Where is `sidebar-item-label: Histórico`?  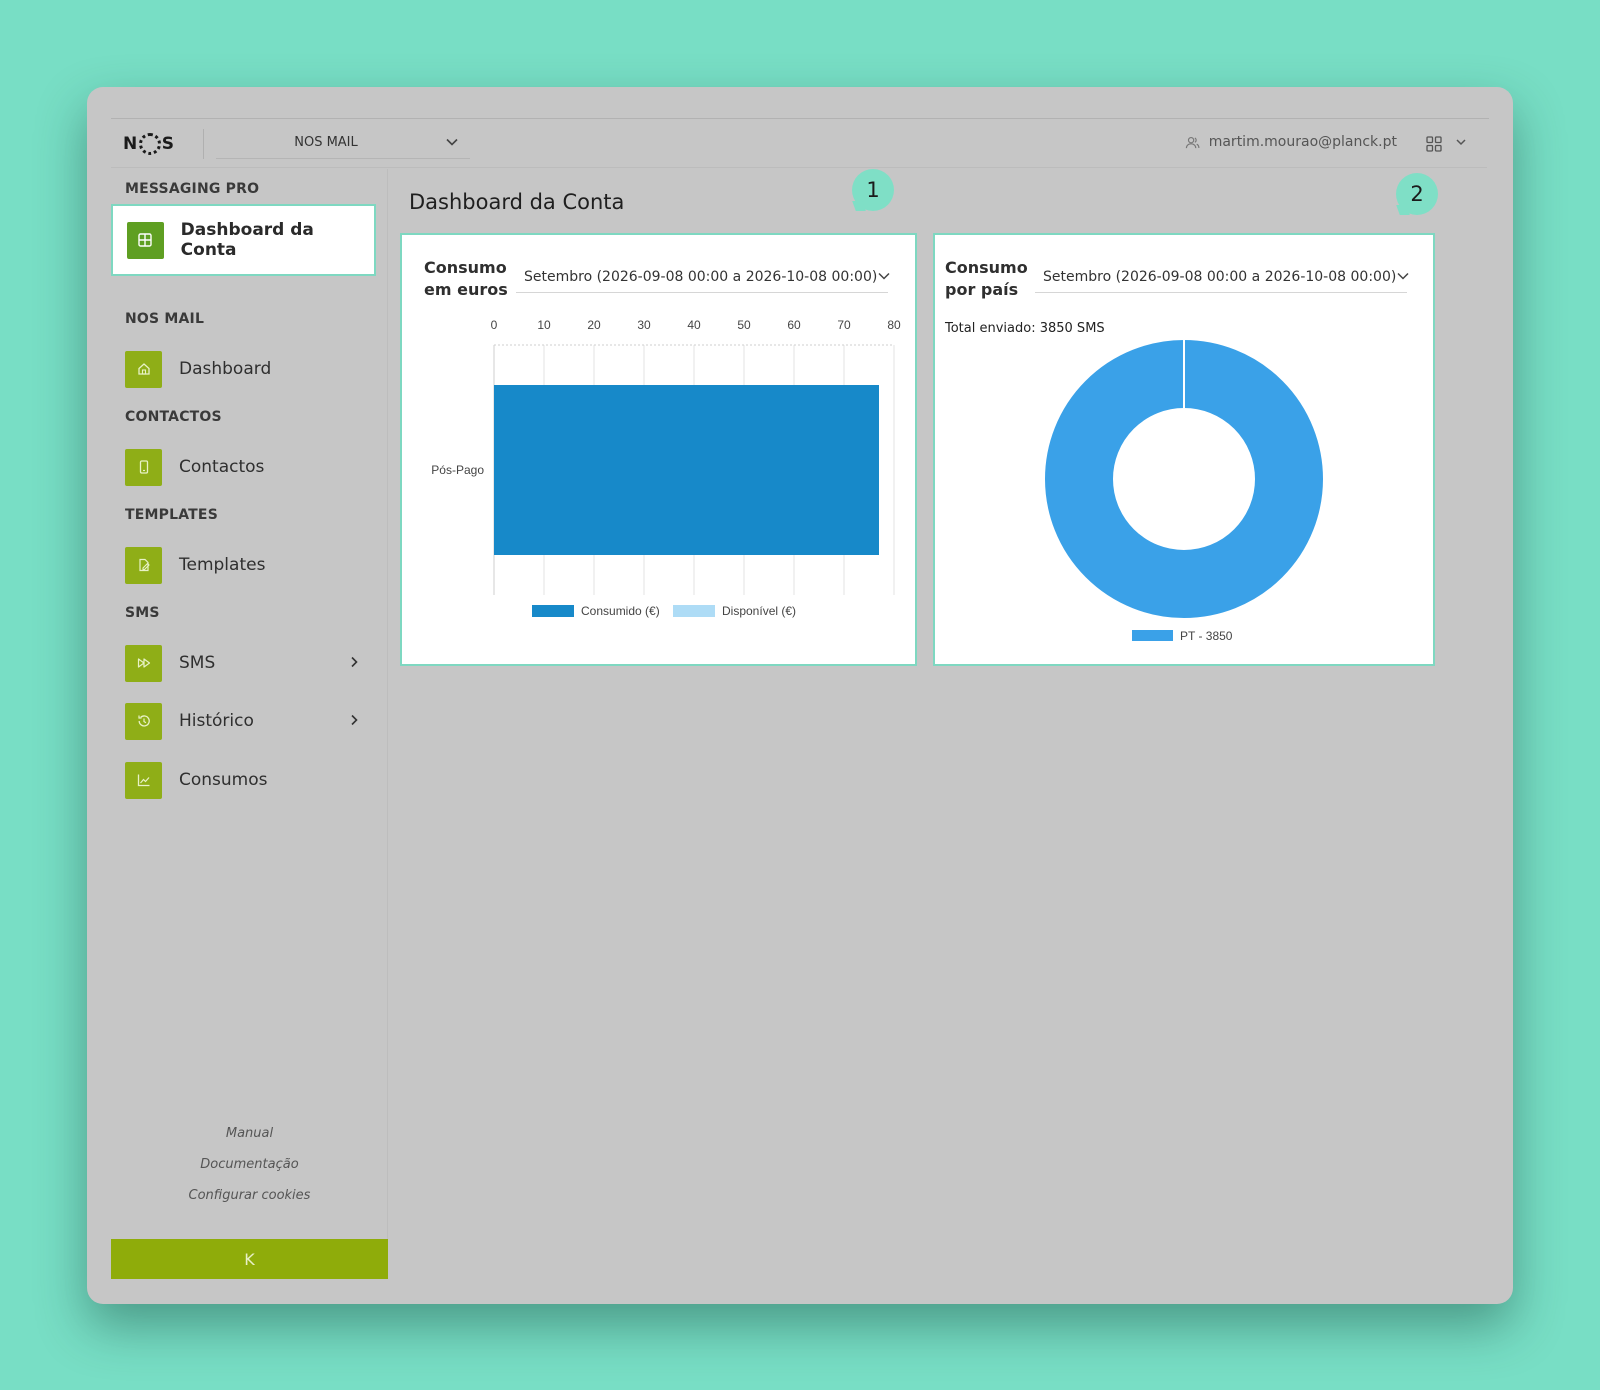
sidebar-item-label: Histórico is located at coordinates (216, 721).